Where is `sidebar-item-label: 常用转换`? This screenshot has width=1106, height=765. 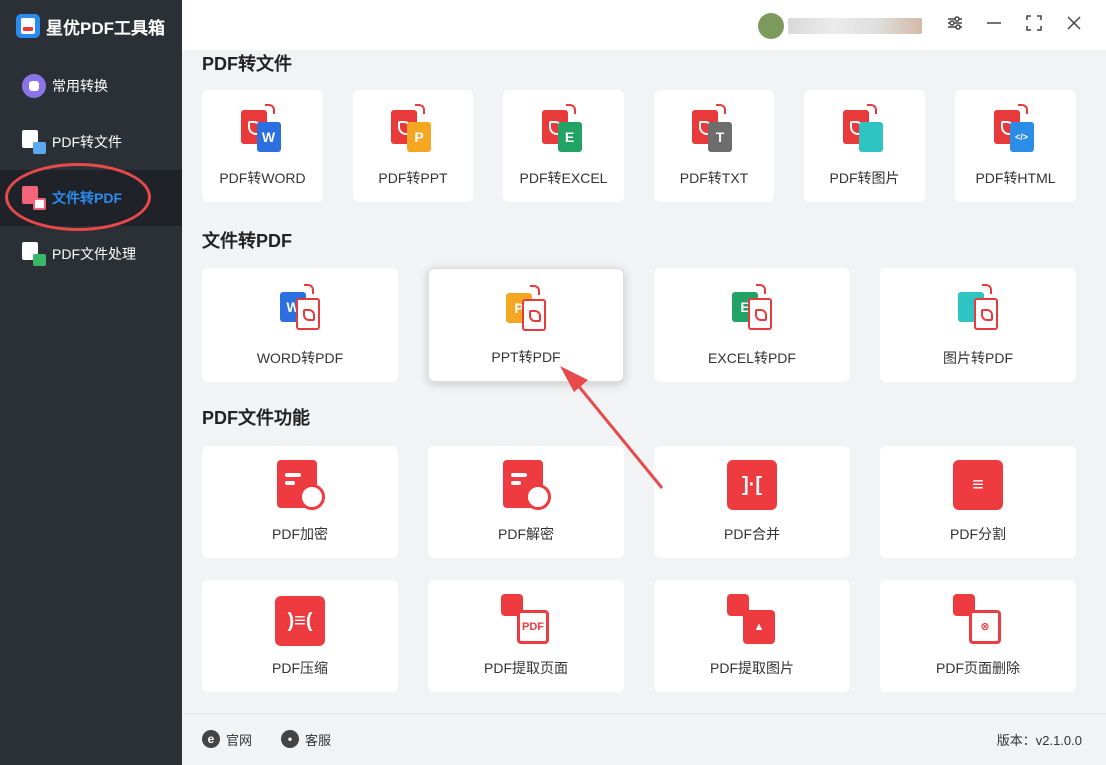
sidebar-item-label: 常用转换 is located at coordinates (80, 86).